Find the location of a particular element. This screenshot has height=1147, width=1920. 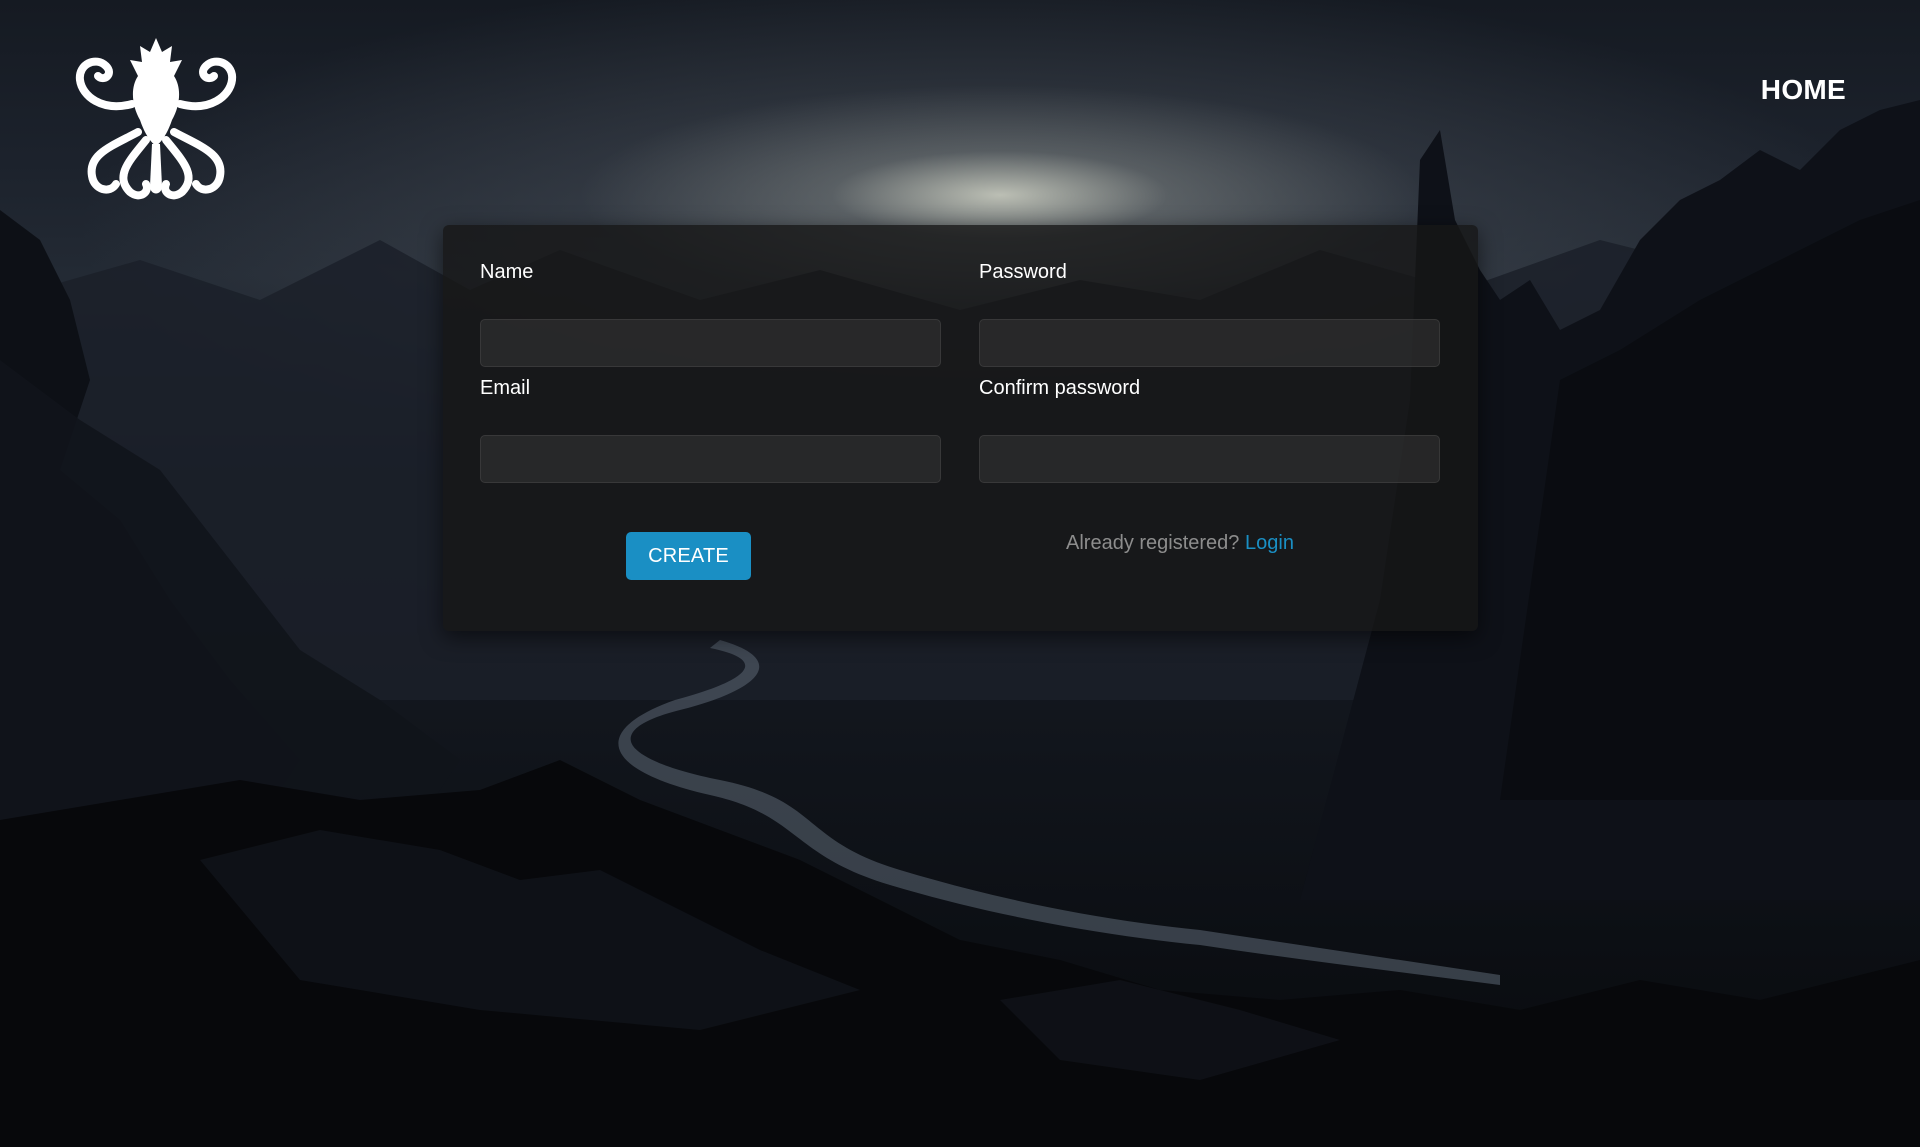

email-label: Email is located at coordinates (505, 388).